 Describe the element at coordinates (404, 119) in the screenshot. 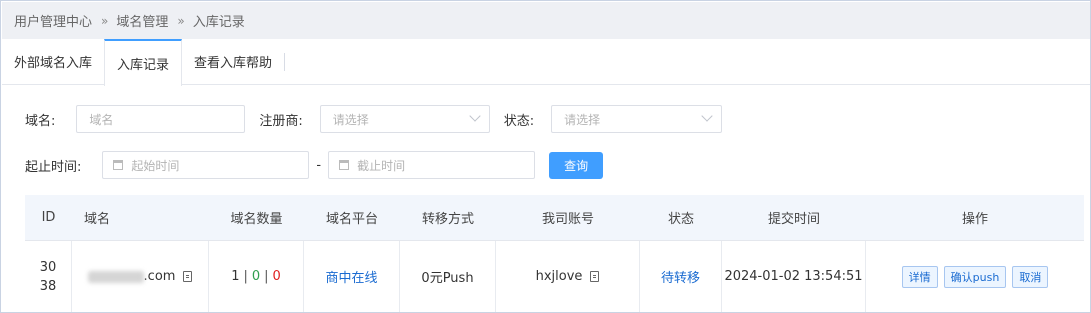

I see `registrar-select: 请选择` at that location.